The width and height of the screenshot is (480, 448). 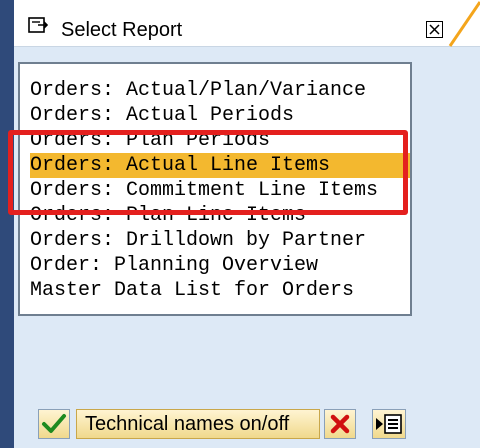 I want to click on close-icon, so click(x=434, y=29).